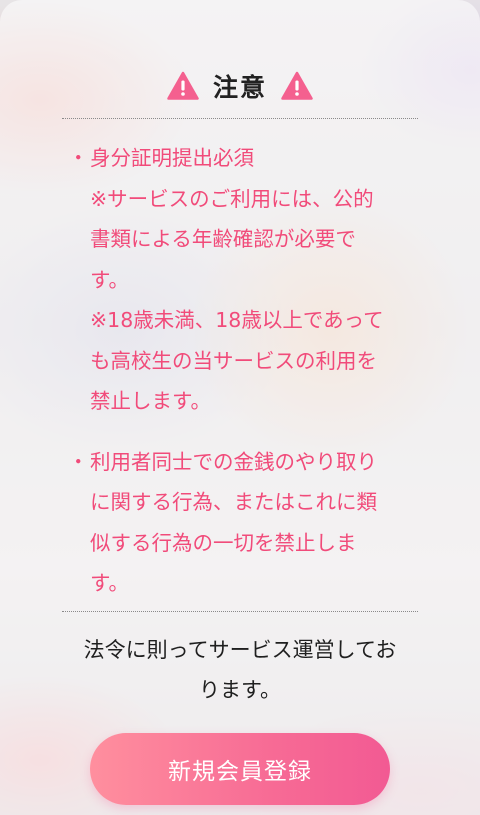 This screenshot has width=480, height=815. Describe the element at coordinates (240, 769) in the screenshot. I see `register-button: 新規会員登録` at that location.